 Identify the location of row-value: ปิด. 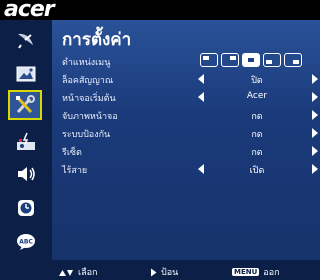
(257, 81).